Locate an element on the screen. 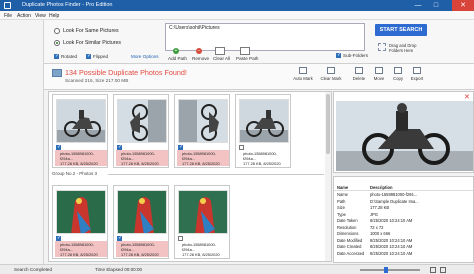 This screenshot has height=274, width=474. rotated-label: Rotated is located at coordinates (69, 56).